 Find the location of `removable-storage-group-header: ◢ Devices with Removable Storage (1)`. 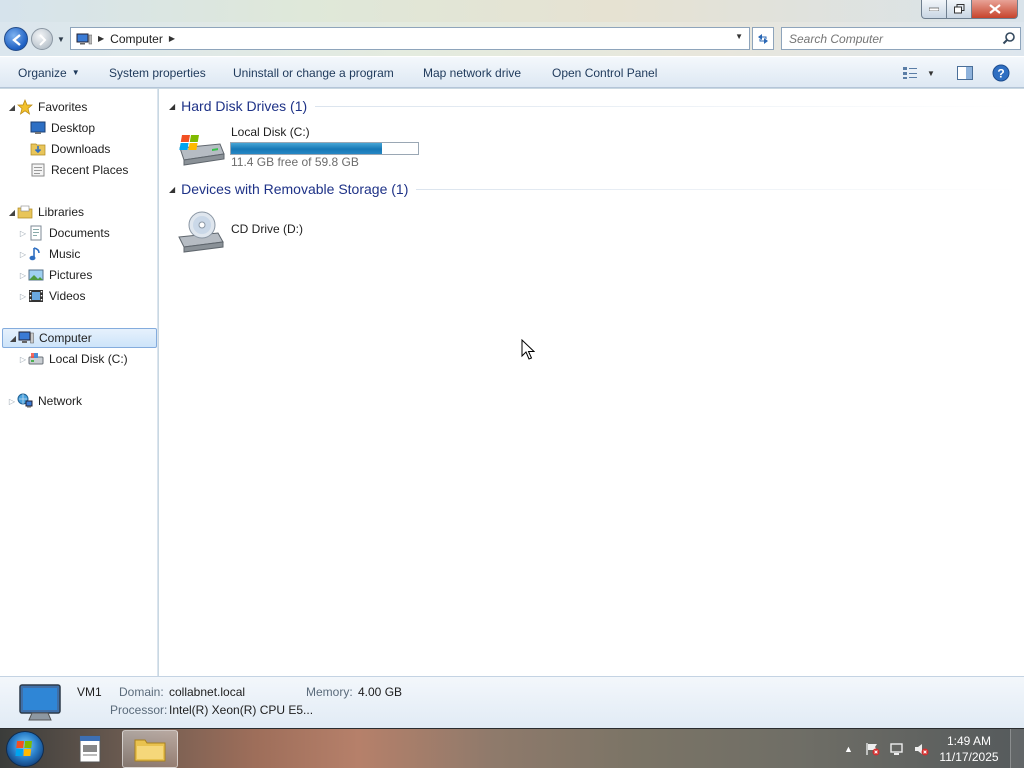

removable-storage-group-header: ◢ Devices with Removable Storage (1) is located at coordinates (594, 189).